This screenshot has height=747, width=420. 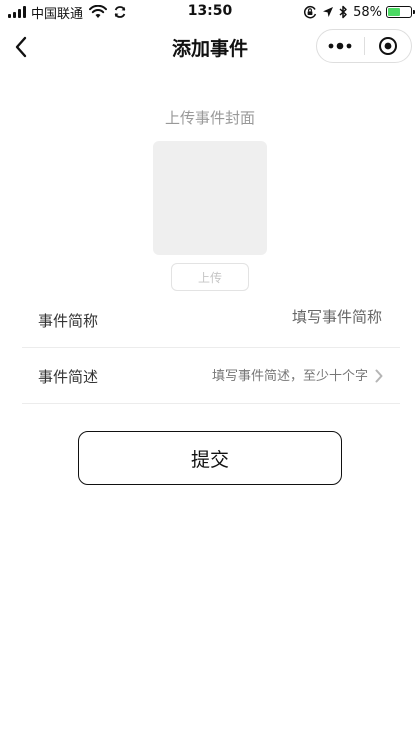 I want to click on capsule-menu, so click(x=364, y=46).